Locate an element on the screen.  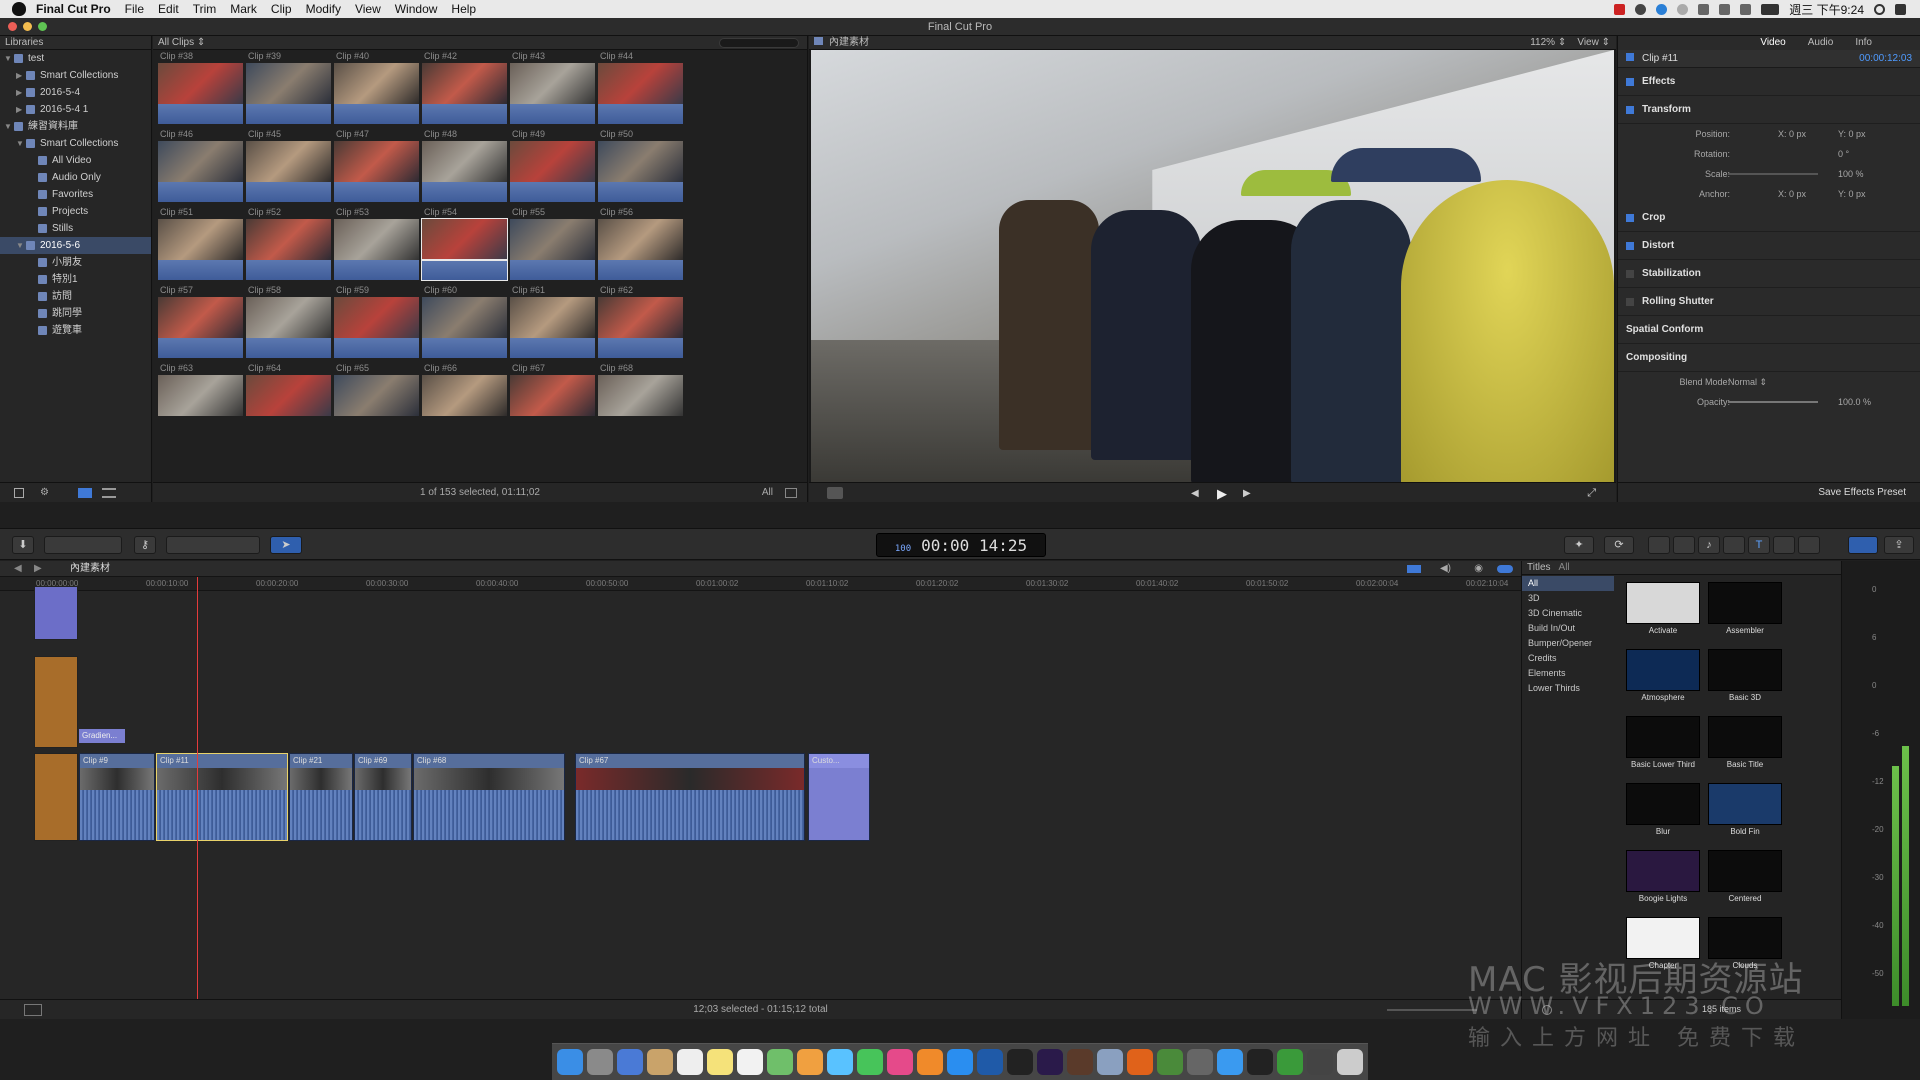
playhead is located at coordinates (197, 798).